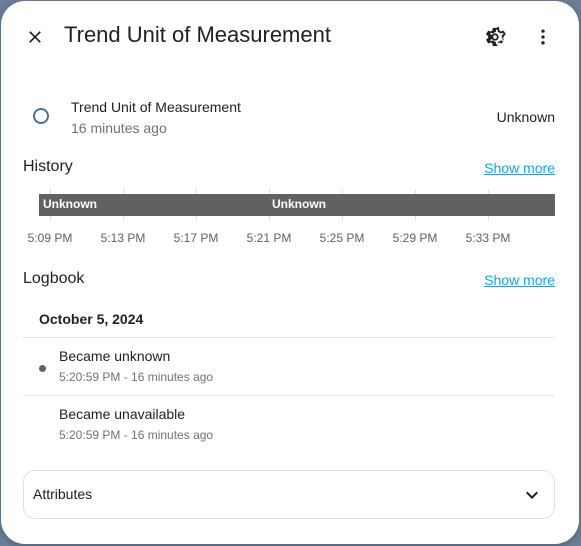 The height and width of the screenshot is (546, 581). Describe the element at coordinates (50, 238) in the screenshot. I see `tick-label: 5:09 PM` at that location.